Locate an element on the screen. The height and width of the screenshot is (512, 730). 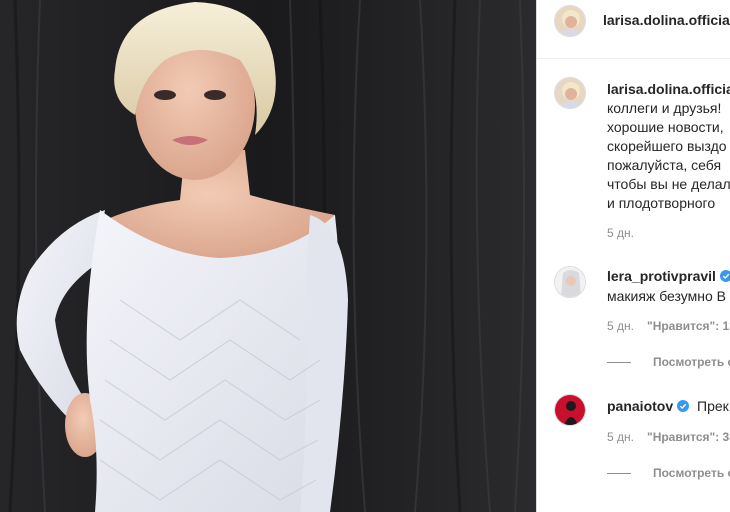
comment-likes: "Нравится": 13 is located at coordinates (688, 326).